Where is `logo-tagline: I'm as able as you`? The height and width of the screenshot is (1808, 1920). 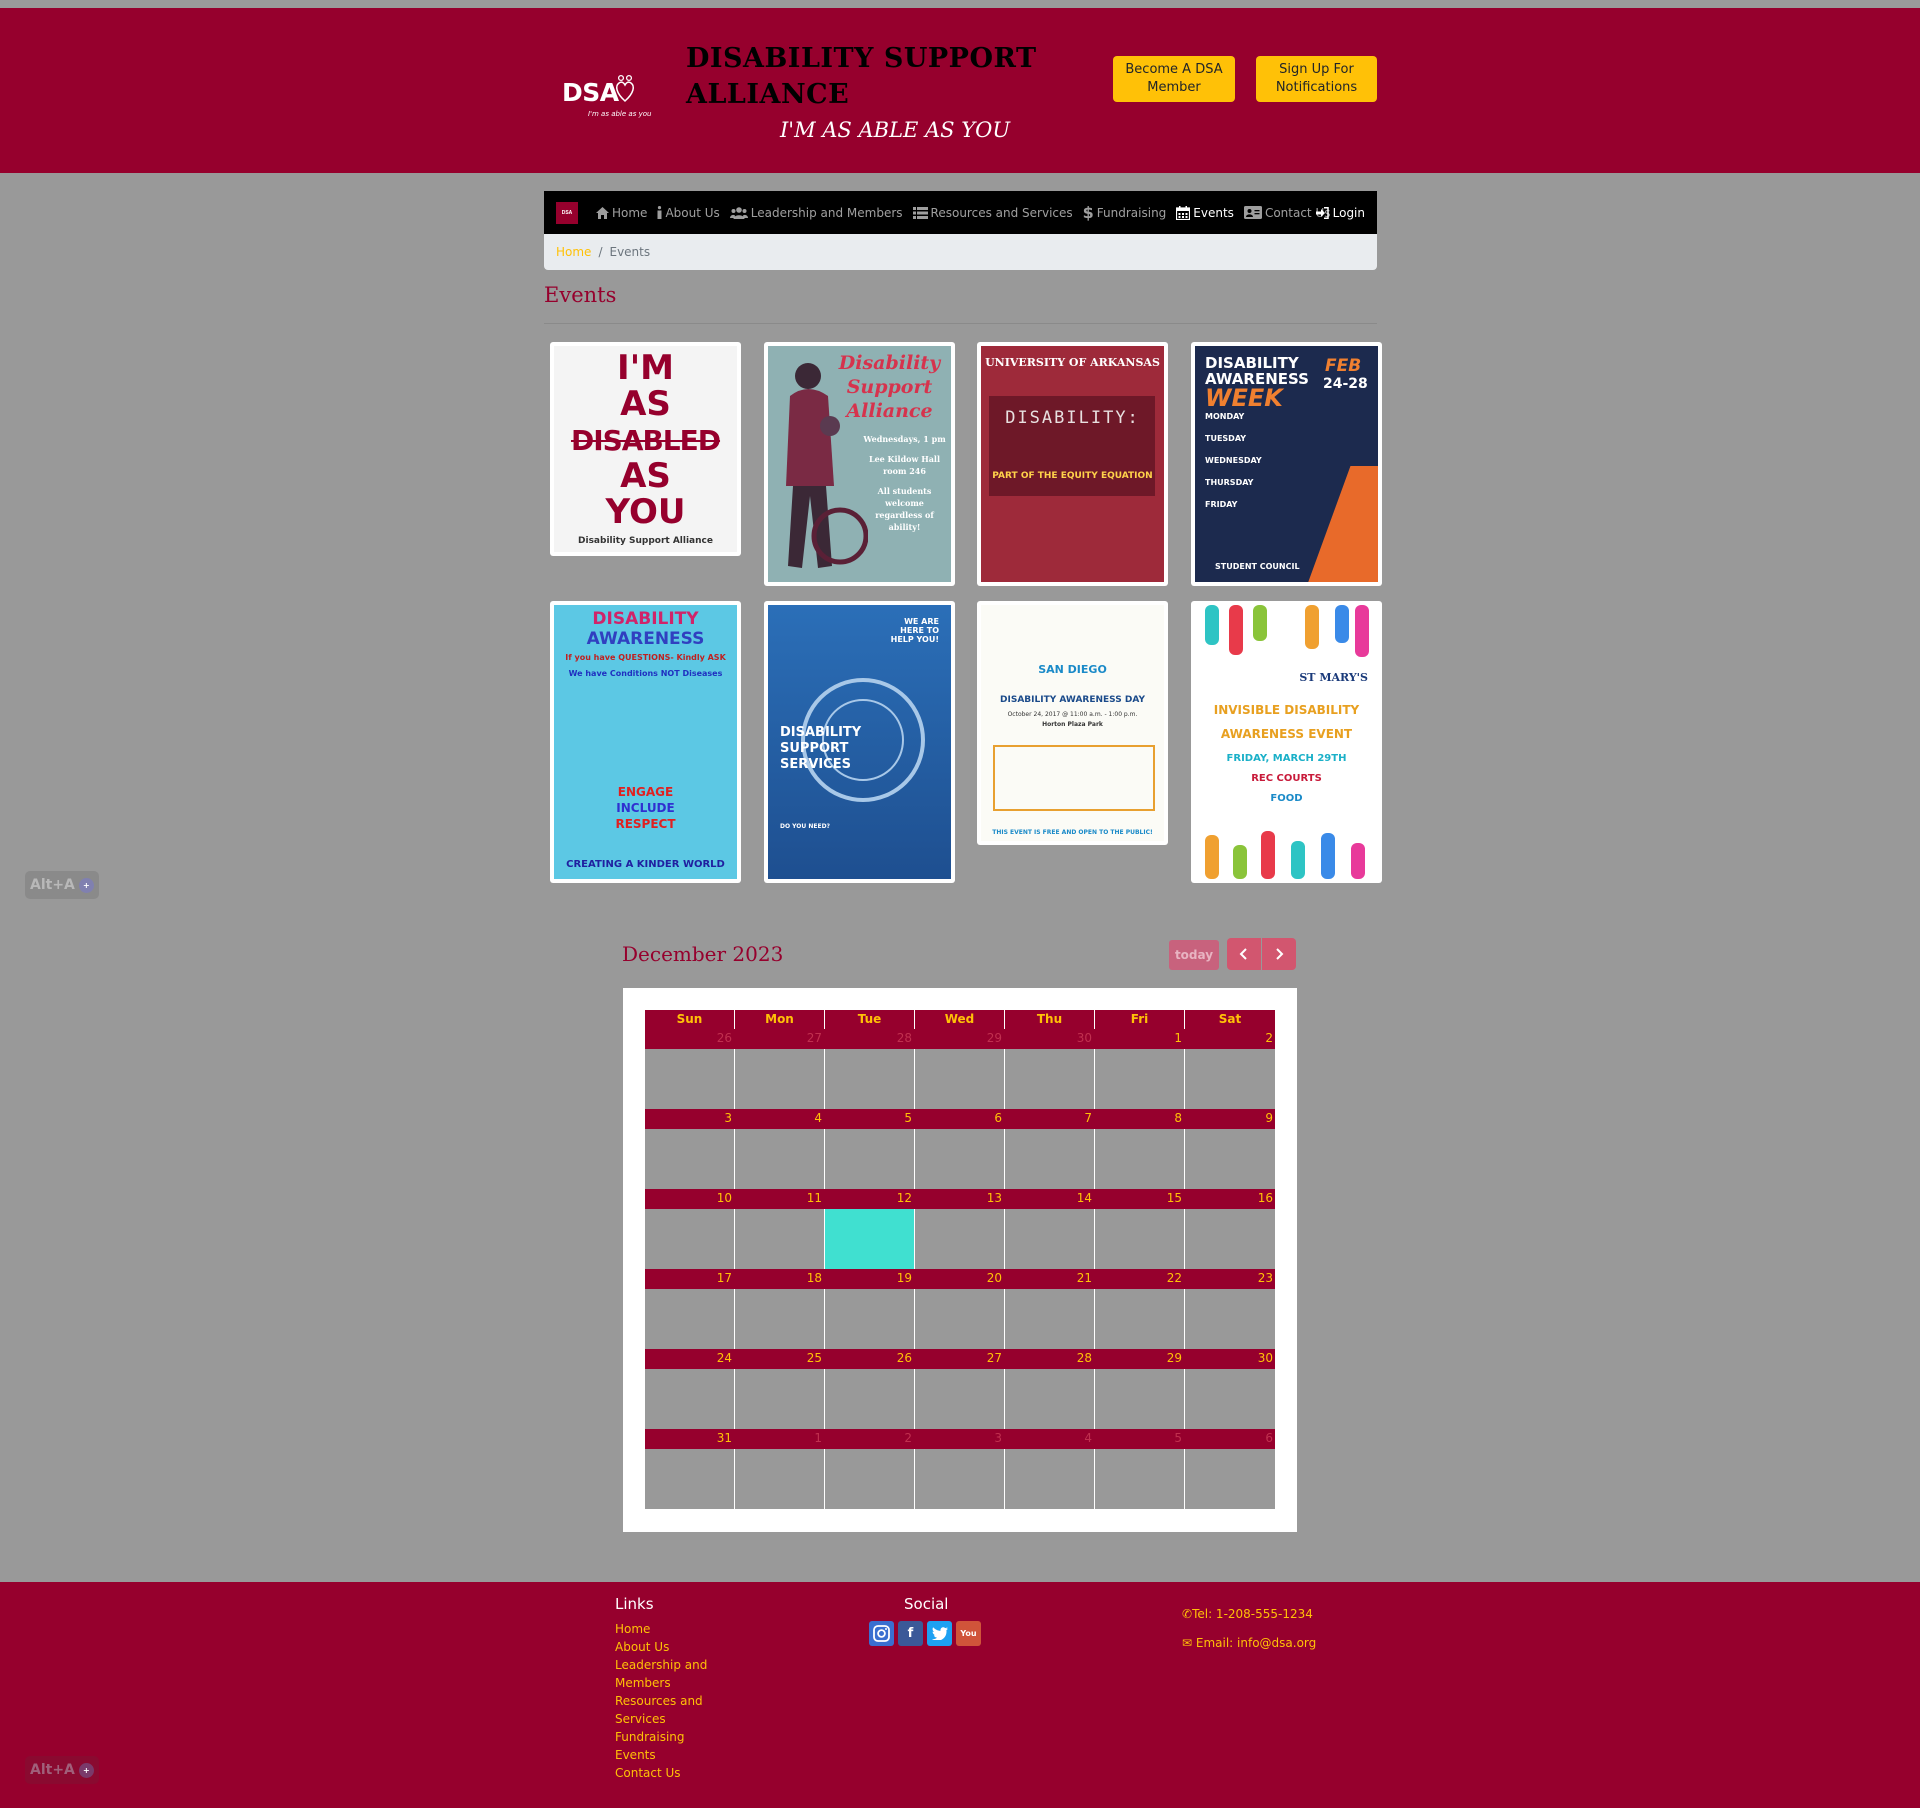
logo-tagline: I'm as able as you is located at coordinates (620, 114).